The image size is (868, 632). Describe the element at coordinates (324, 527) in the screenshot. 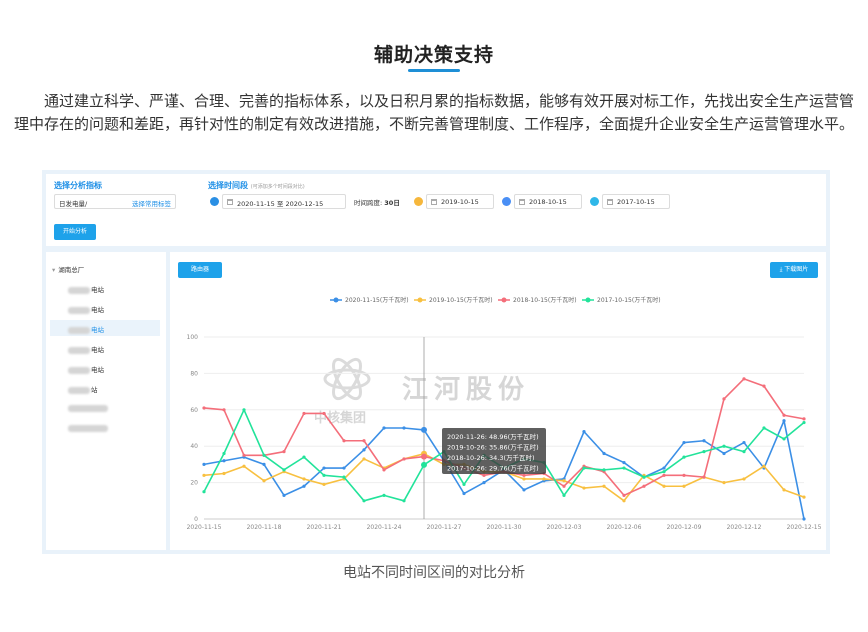

I see `x-tick-label: 2020-11-21` at that location.